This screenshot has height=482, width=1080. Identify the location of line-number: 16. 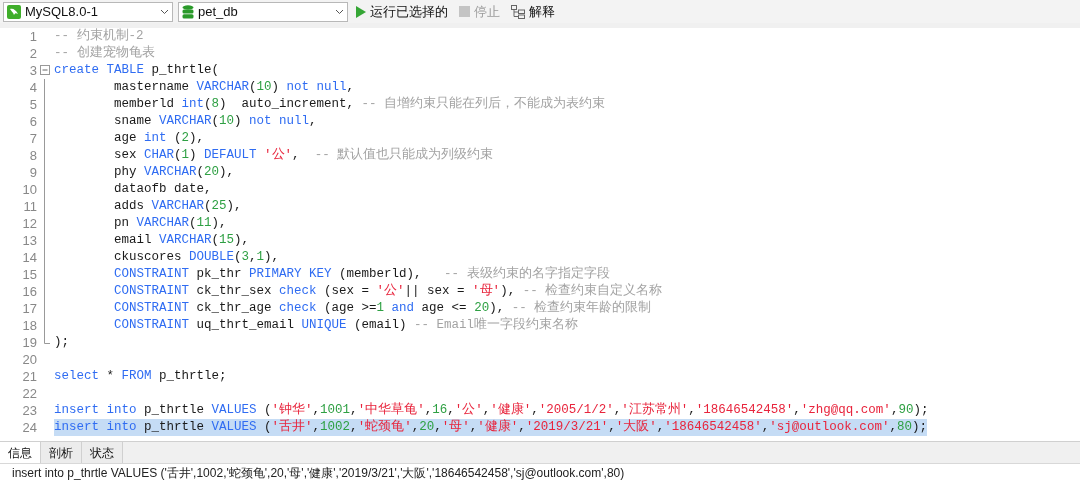
(29, 291).